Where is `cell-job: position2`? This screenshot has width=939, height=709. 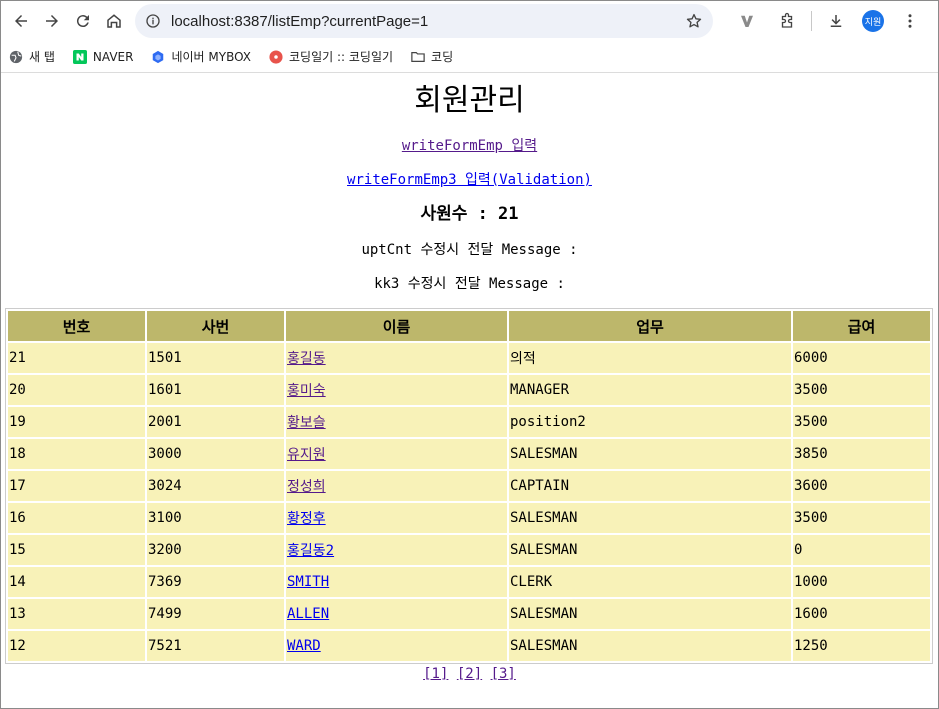
cell-job: position2 is located at coordinates (650, 422).